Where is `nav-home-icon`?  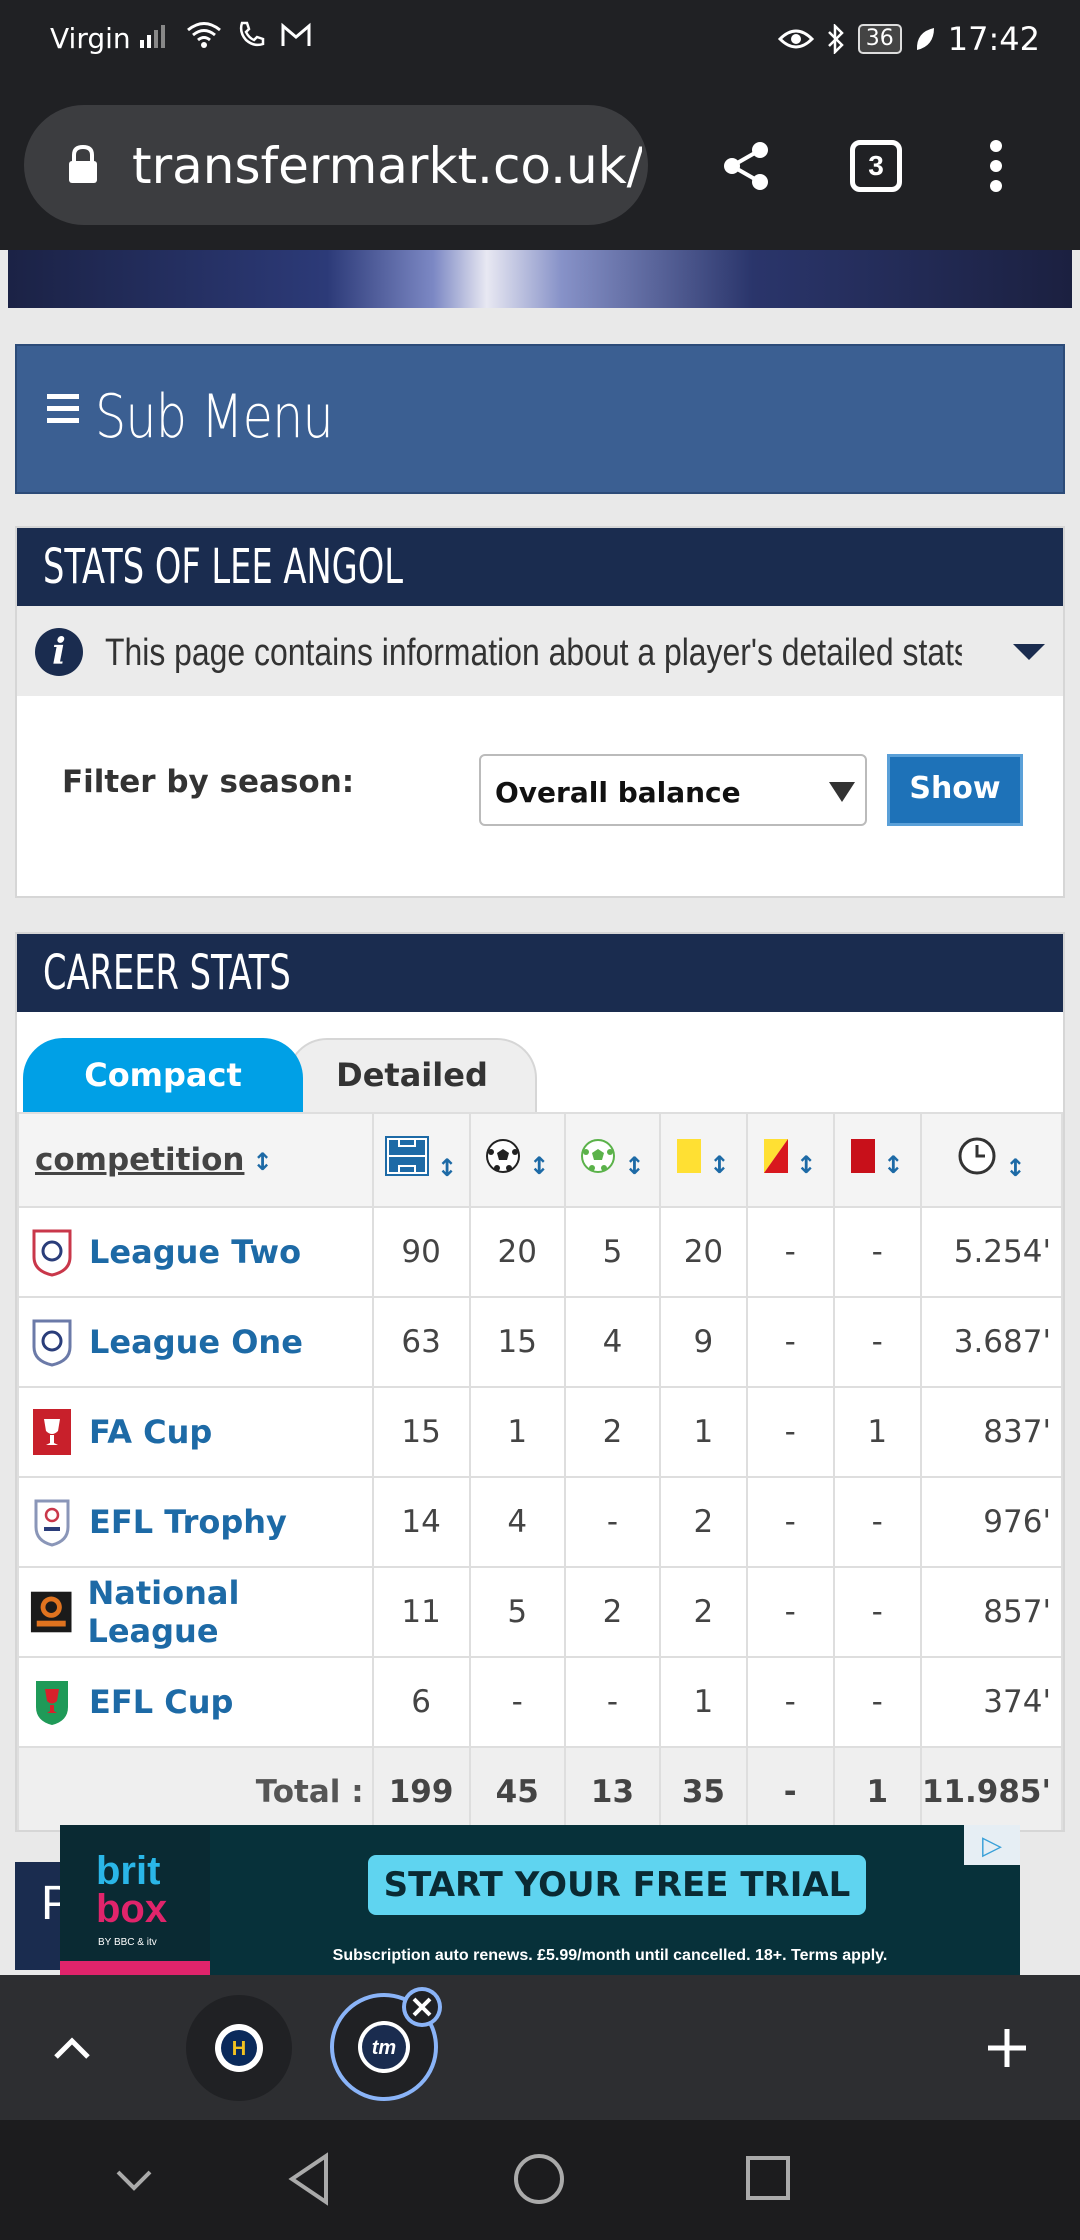
nav-home-icon is located at coordinates (539, 2179).